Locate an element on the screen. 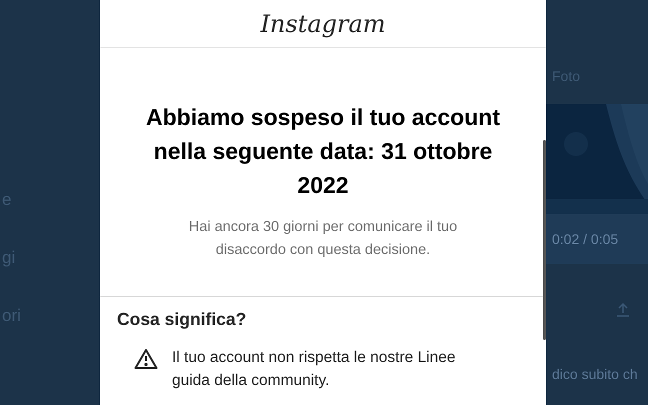 The image size is (648, 405). upload-icon is located at coordinates (623, 310).